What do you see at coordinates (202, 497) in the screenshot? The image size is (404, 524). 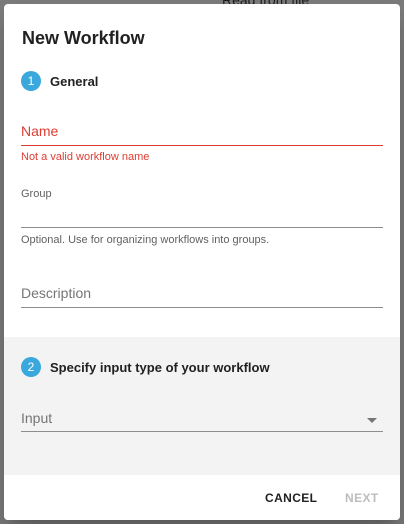 I see `dialog-actions: CANCEL NEXT` at bounding box center [202, 497].